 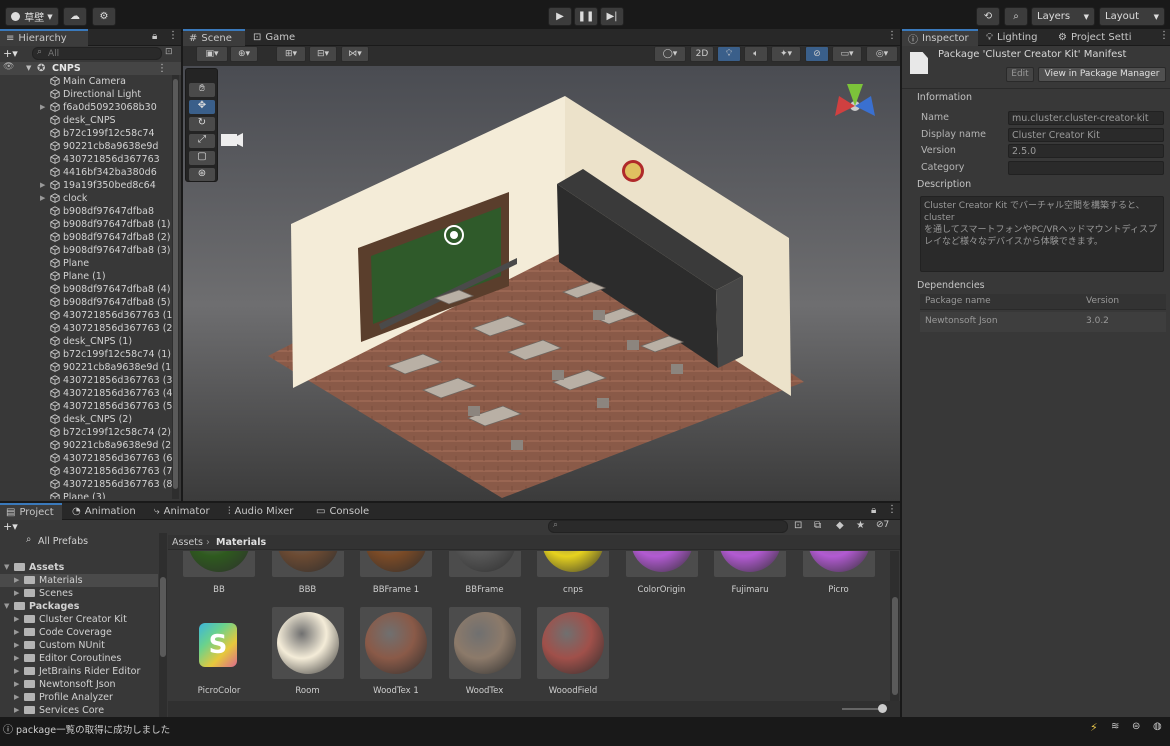 I want to click on edit-button: Edit, so click(x=1020, y=74).